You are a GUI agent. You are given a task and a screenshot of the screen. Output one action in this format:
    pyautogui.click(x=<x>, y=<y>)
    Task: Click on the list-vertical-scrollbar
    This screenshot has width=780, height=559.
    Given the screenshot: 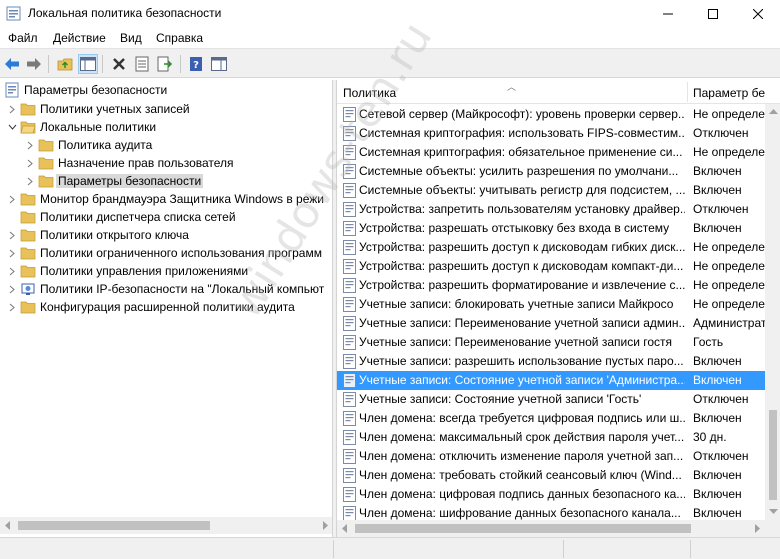 What is the action you would take?
    pyautogui.click(x=772, y=312)
    